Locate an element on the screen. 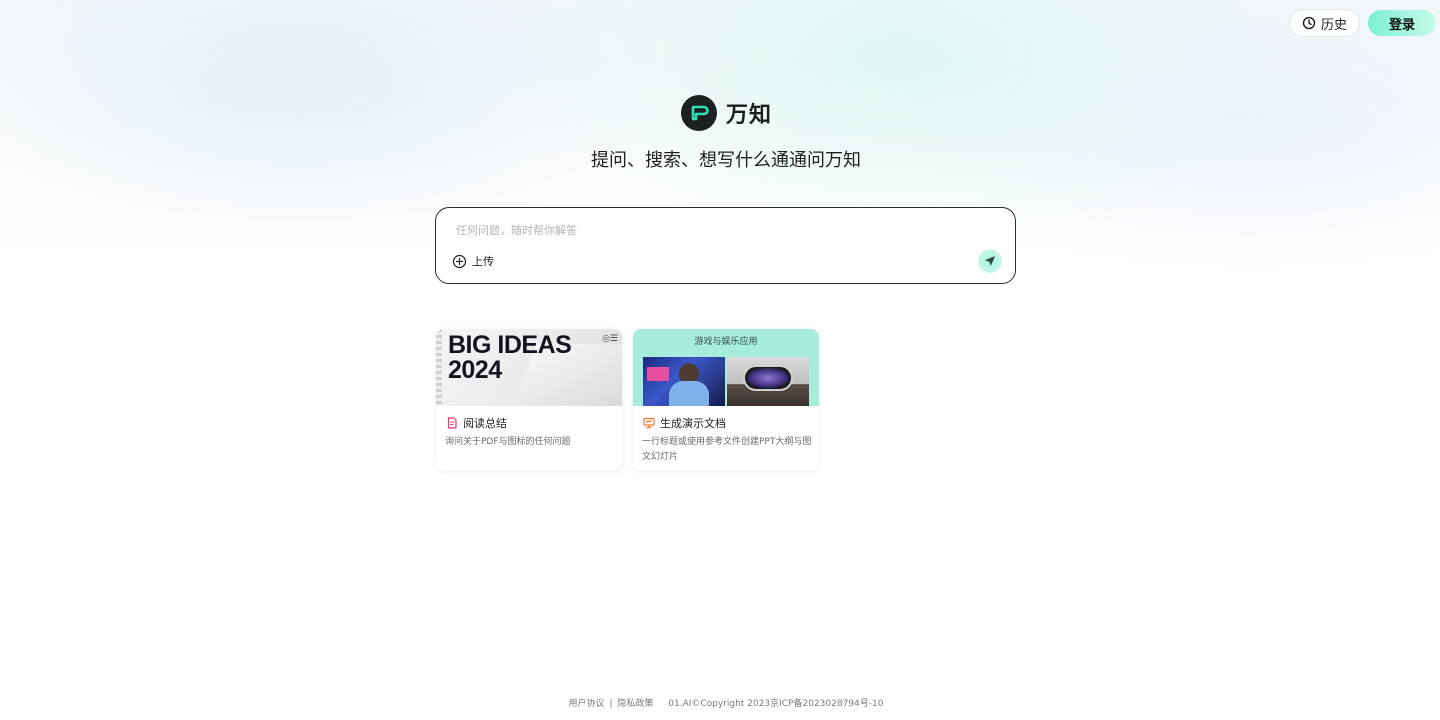  history-label: 历史 is located at coordinates (1333, 25).